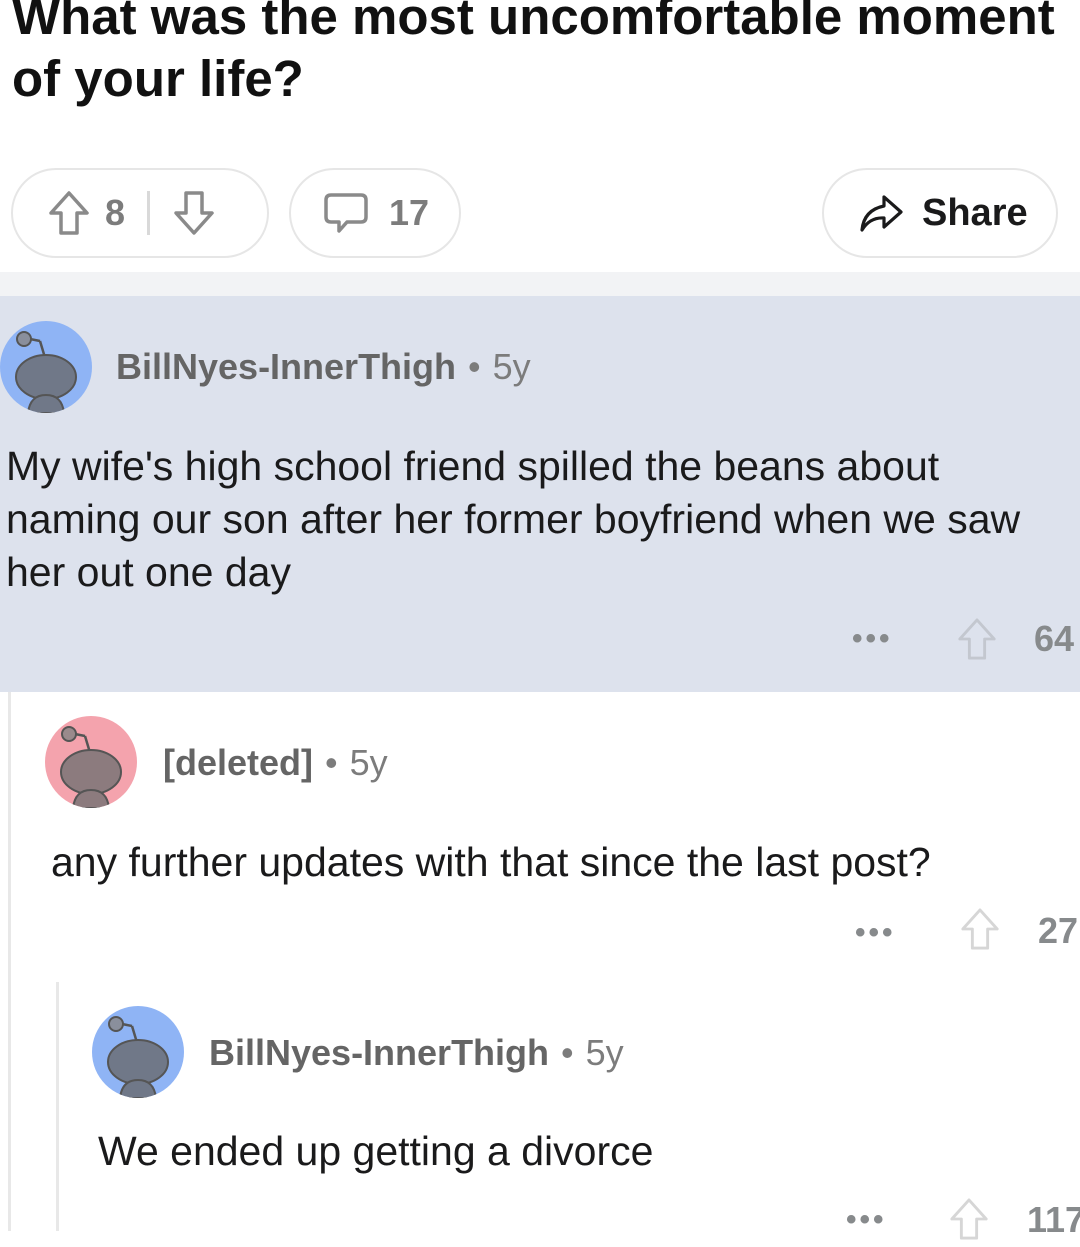 Image resolution: width=1080 pixels, height=1247 pixels. Describe the element at coordinates (1053, 1219) in the screenshot. I see `comment-score: 117` at that location.